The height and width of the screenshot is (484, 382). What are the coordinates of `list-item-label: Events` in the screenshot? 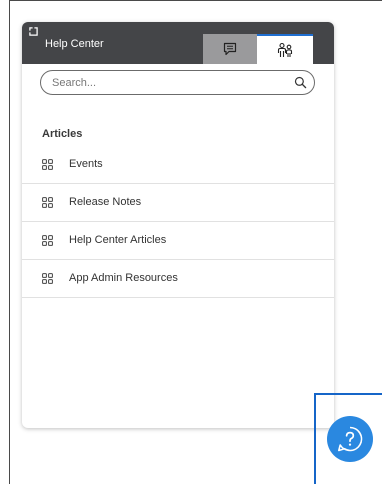 It's located at (86, 164).